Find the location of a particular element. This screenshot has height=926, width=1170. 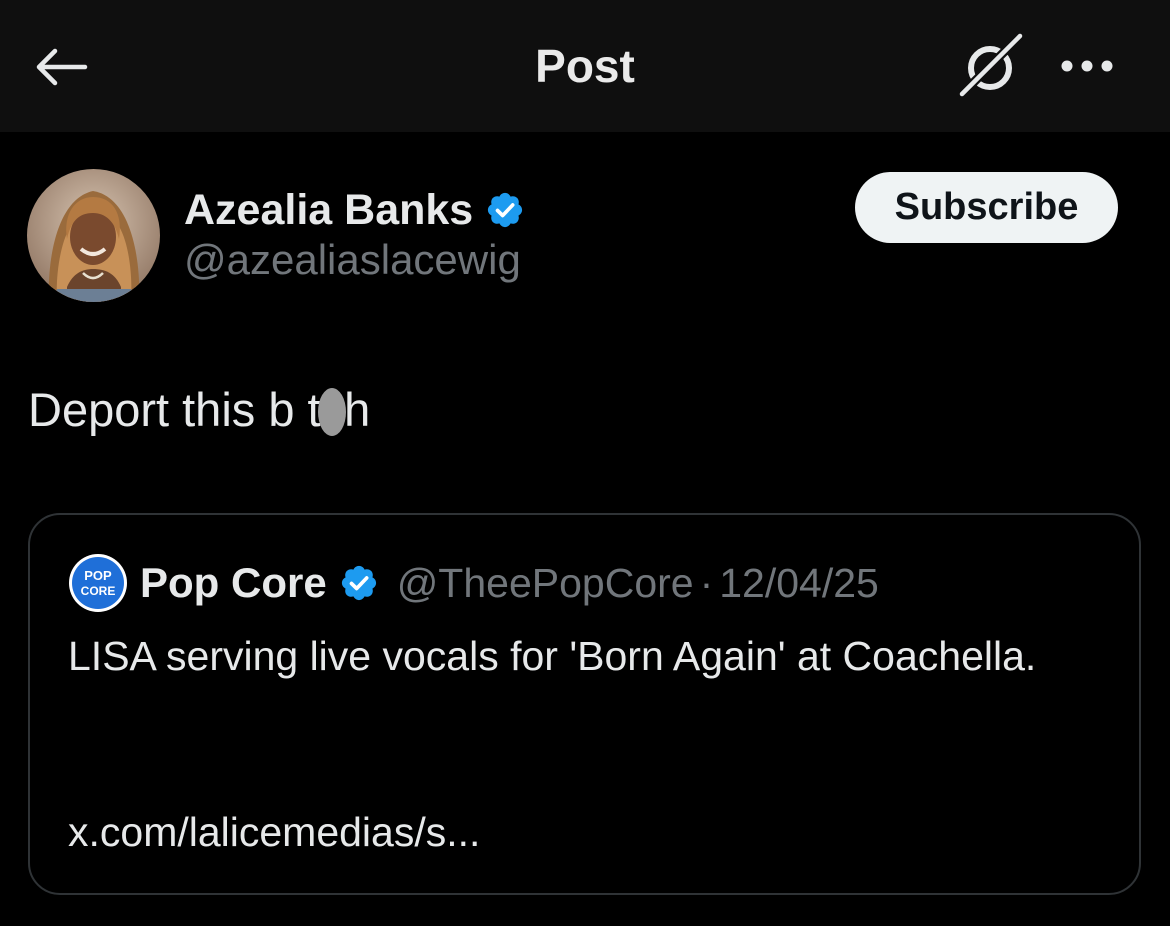

quote-avatar: POP CORE is located at coordinates (98, 583).